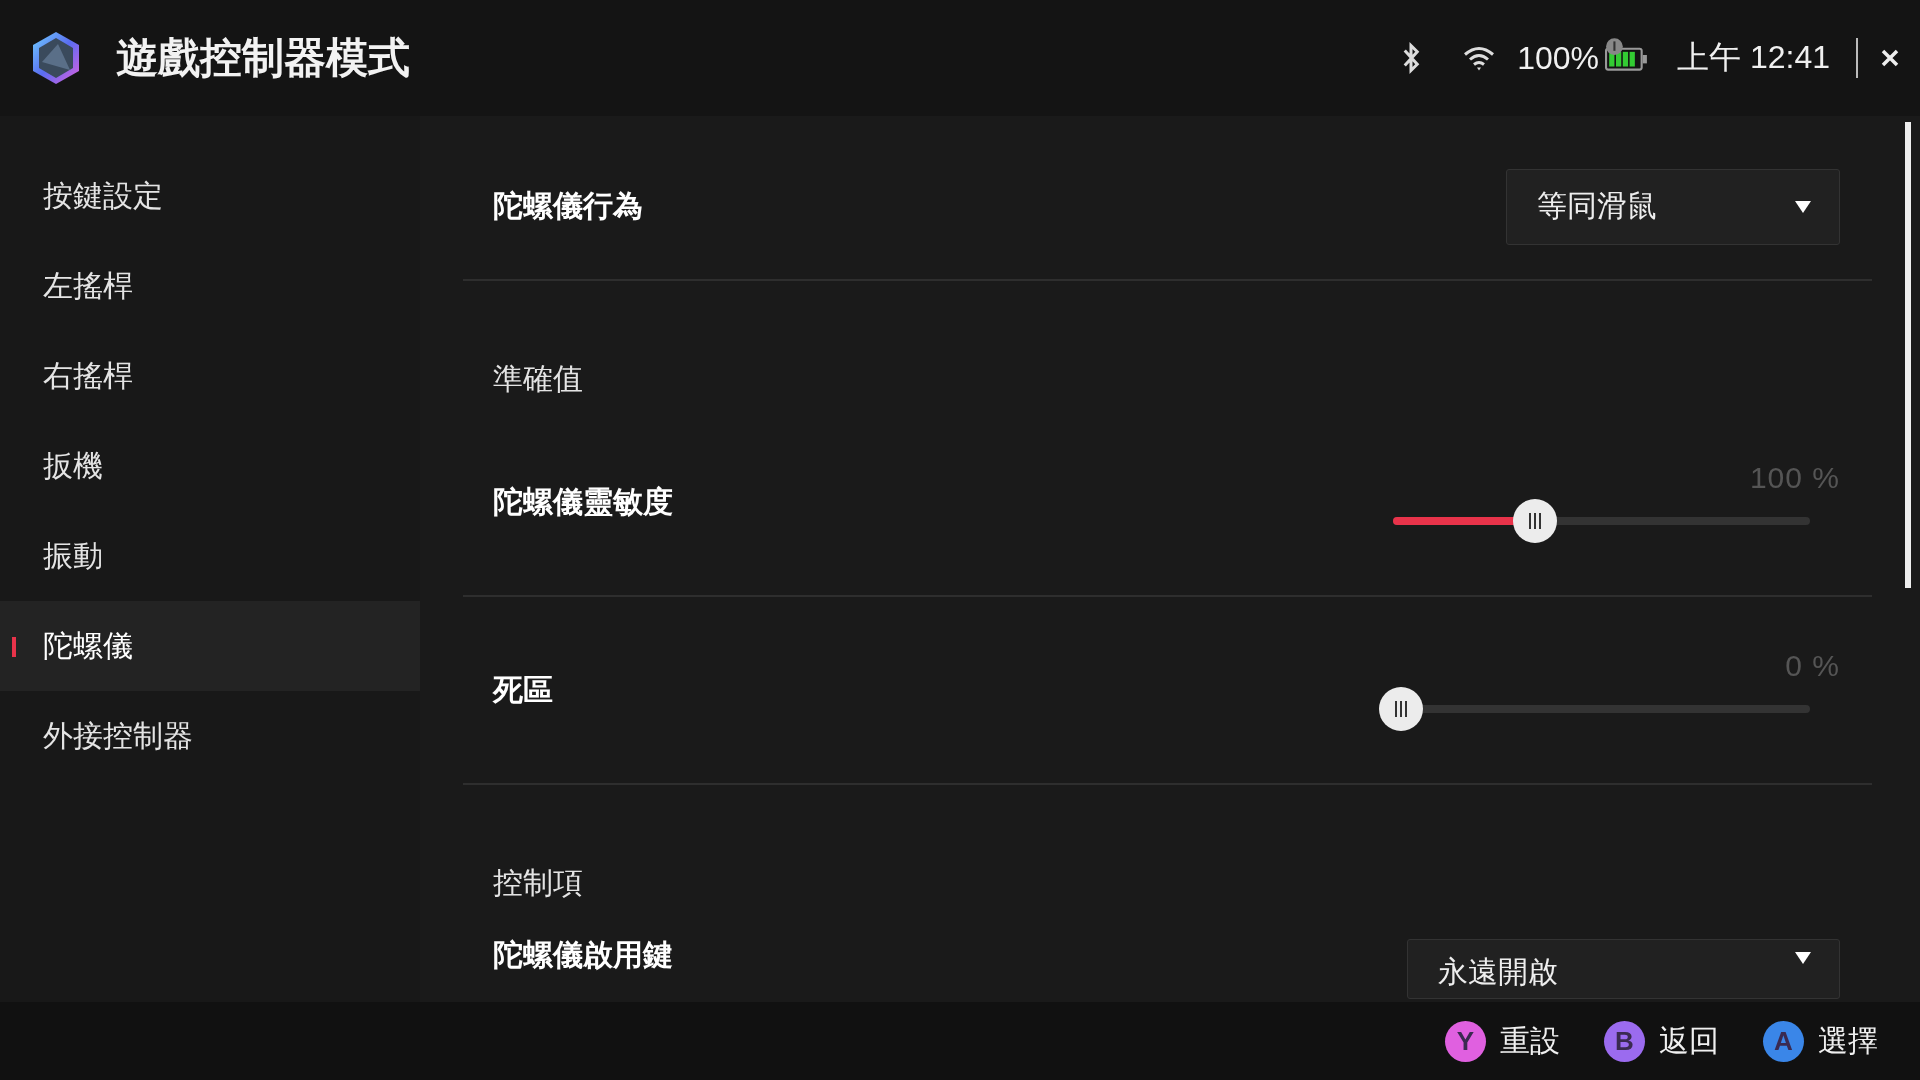 The height and width of the screenshot is (1080, 1920). I want to click on scrollbar, so click(1908, 355).